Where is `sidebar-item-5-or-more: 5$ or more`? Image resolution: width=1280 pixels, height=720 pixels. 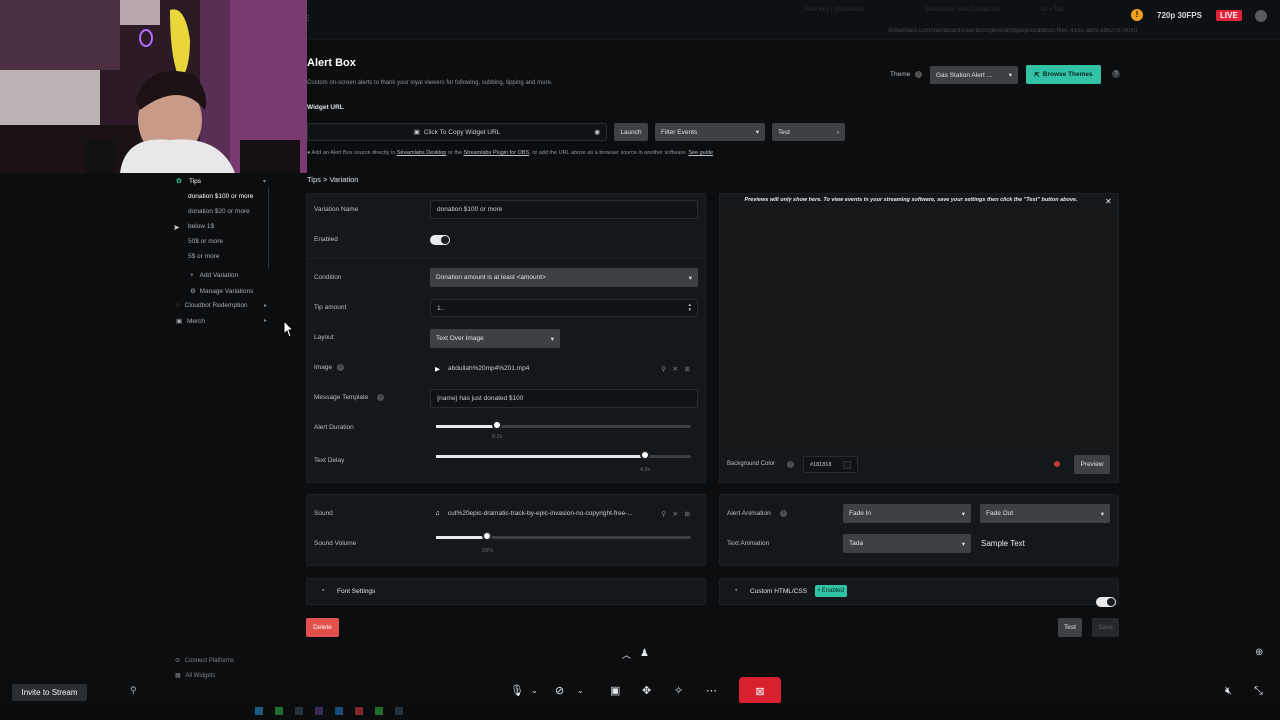 sidebar-item-5-or-more: 5$ or more is located at coordinates (203, 256).